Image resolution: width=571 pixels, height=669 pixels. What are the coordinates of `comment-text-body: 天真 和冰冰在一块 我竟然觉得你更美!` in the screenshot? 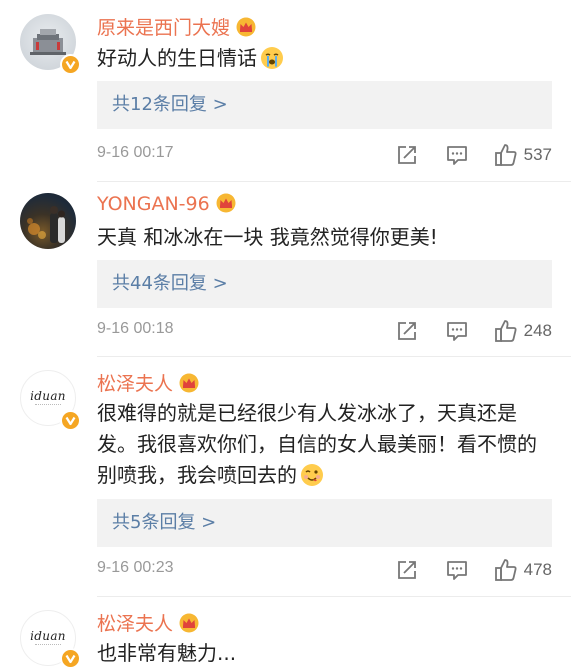 It's located at (267, 237).